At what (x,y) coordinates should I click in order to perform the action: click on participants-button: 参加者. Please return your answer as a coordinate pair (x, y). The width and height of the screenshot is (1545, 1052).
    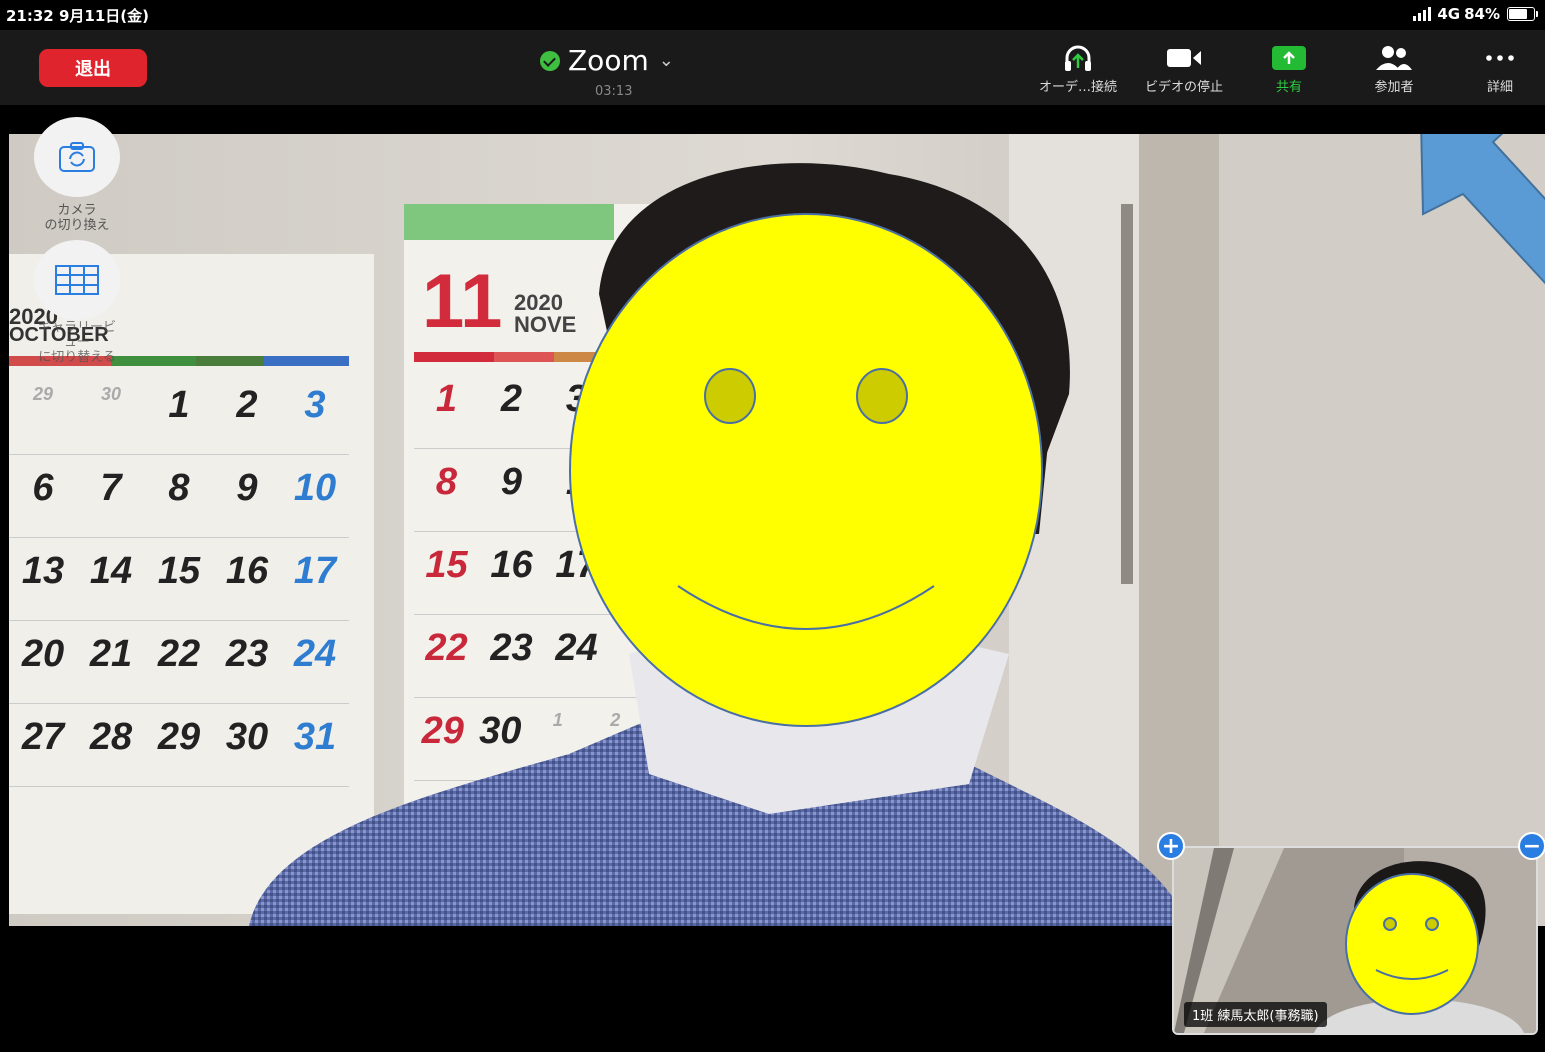
    Looking at the image, I should click on (1394, 68).